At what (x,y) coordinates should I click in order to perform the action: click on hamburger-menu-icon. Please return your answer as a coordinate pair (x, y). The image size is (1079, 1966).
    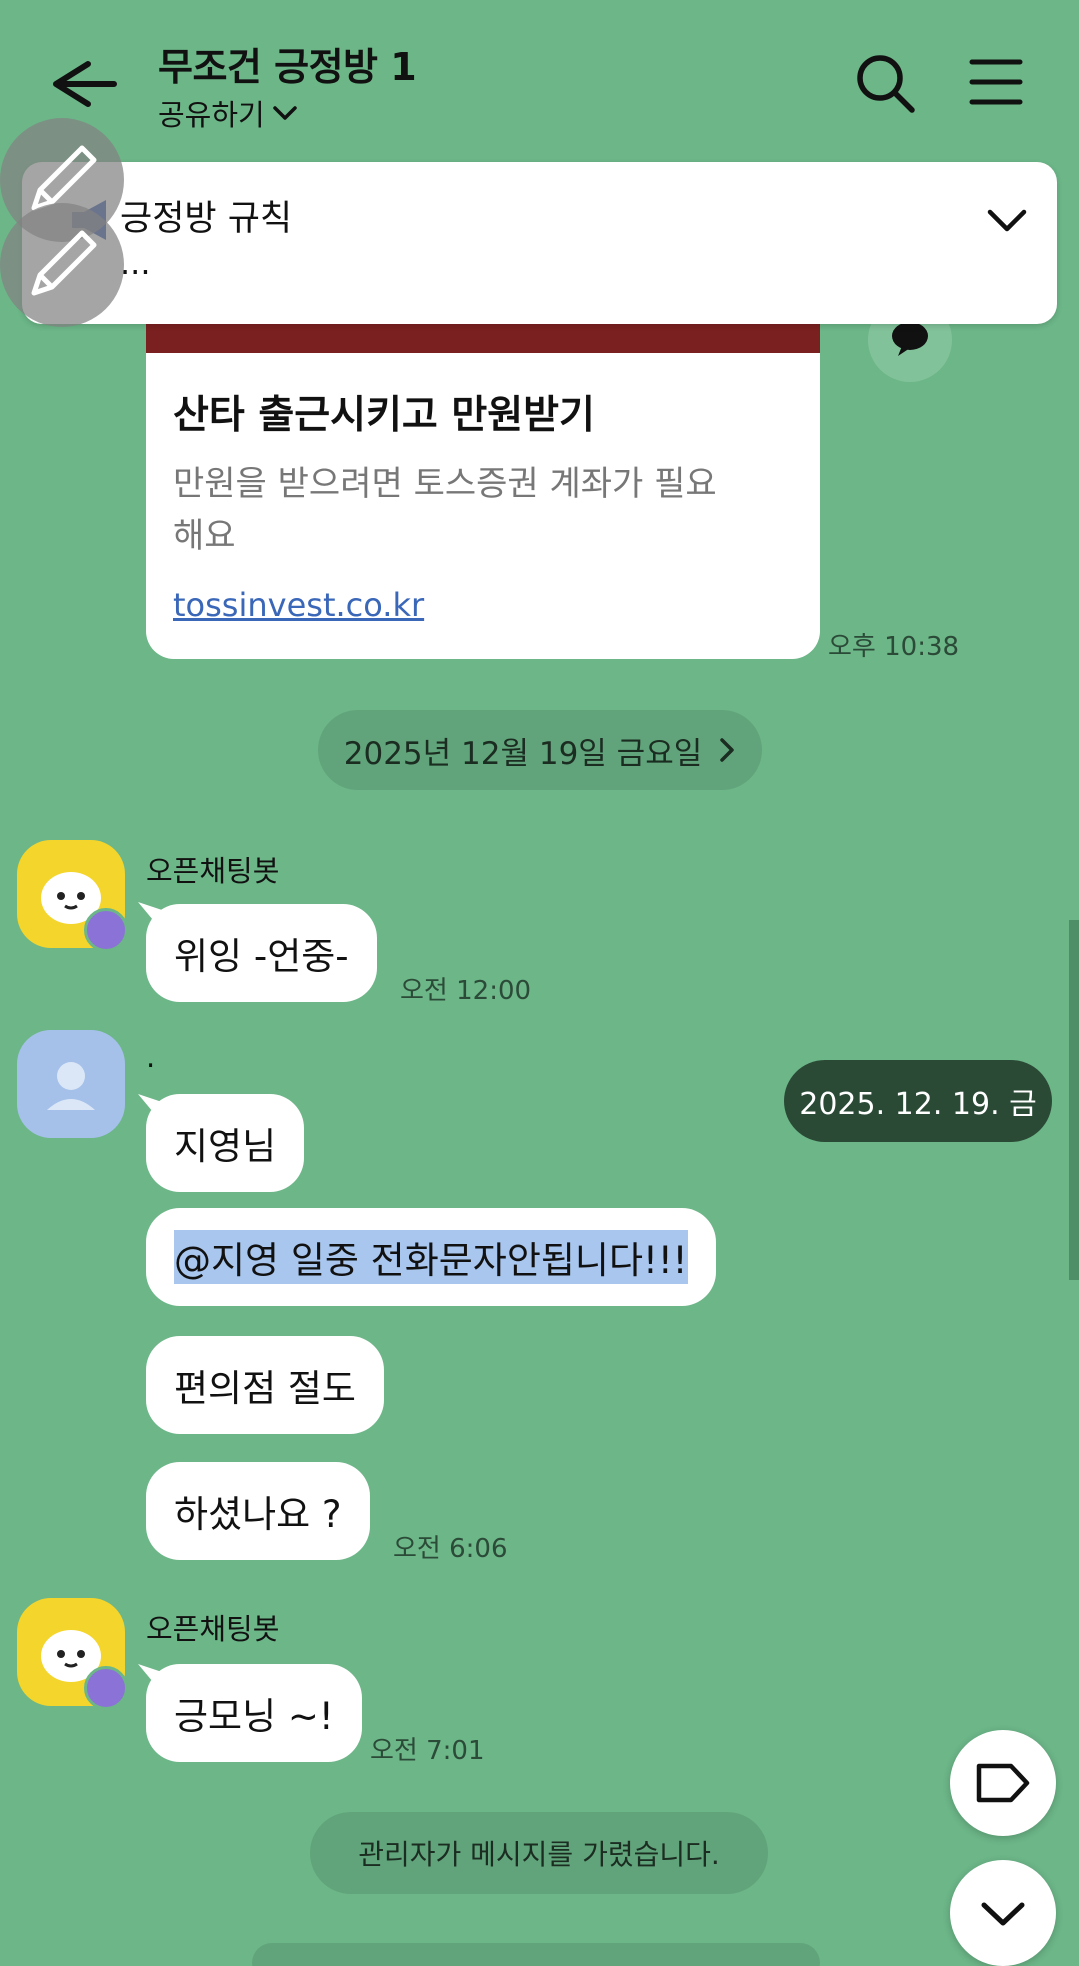
    Looking at the image, I should click on (996, 82).